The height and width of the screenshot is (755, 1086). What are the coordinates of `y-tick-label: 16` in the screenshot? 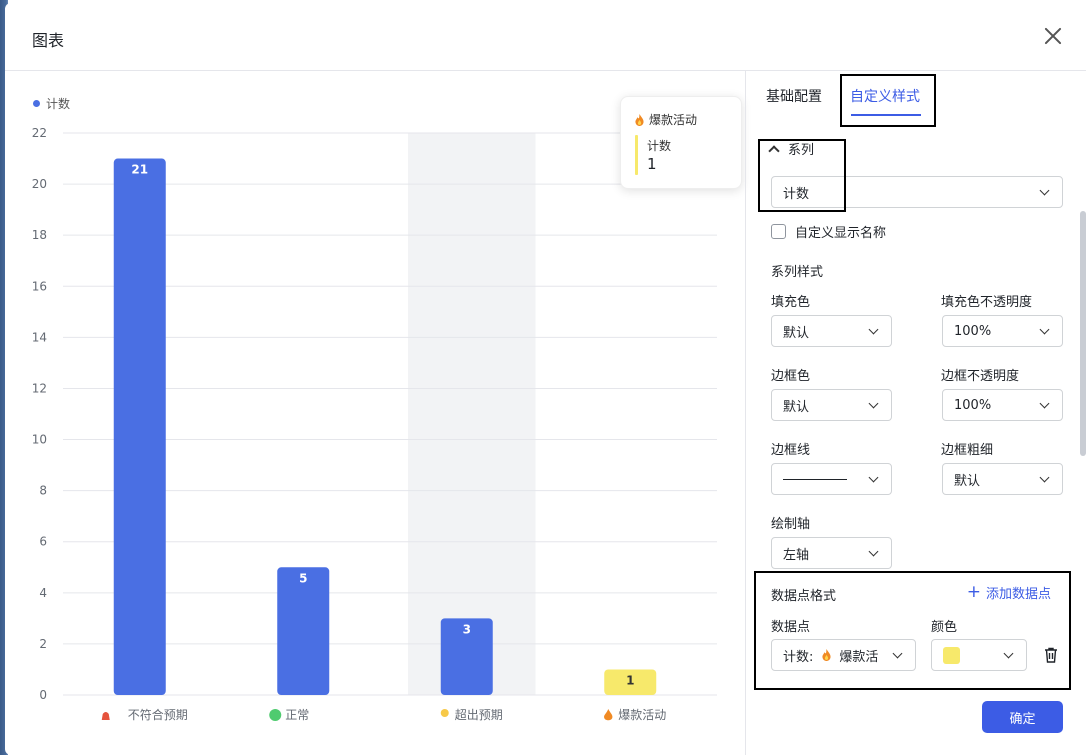 It's located at (39, 286).